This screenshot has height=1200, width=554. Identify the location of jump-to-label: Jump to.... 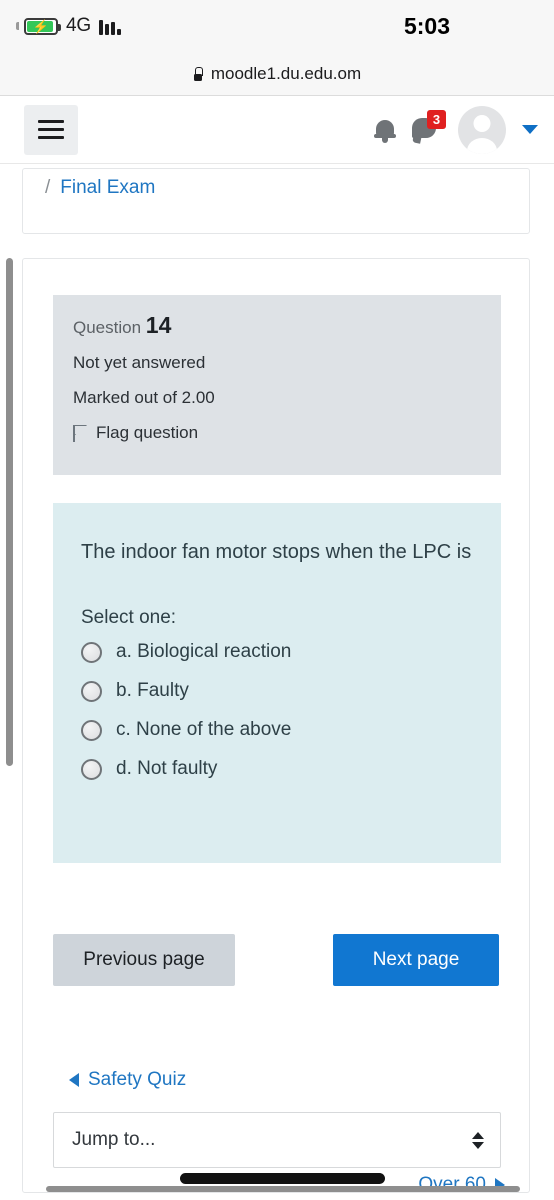
(114, 1139).